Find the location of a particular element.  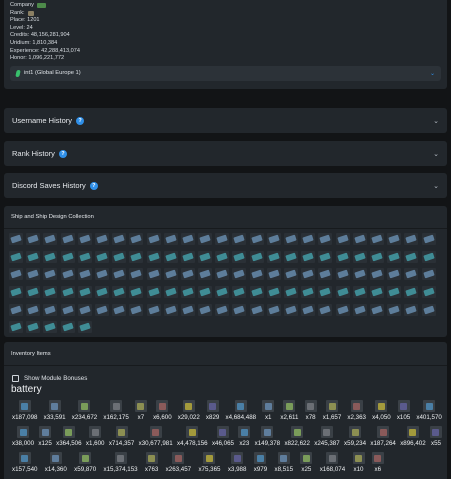

inventory-item: x7 is located at coordinates (140, 408).